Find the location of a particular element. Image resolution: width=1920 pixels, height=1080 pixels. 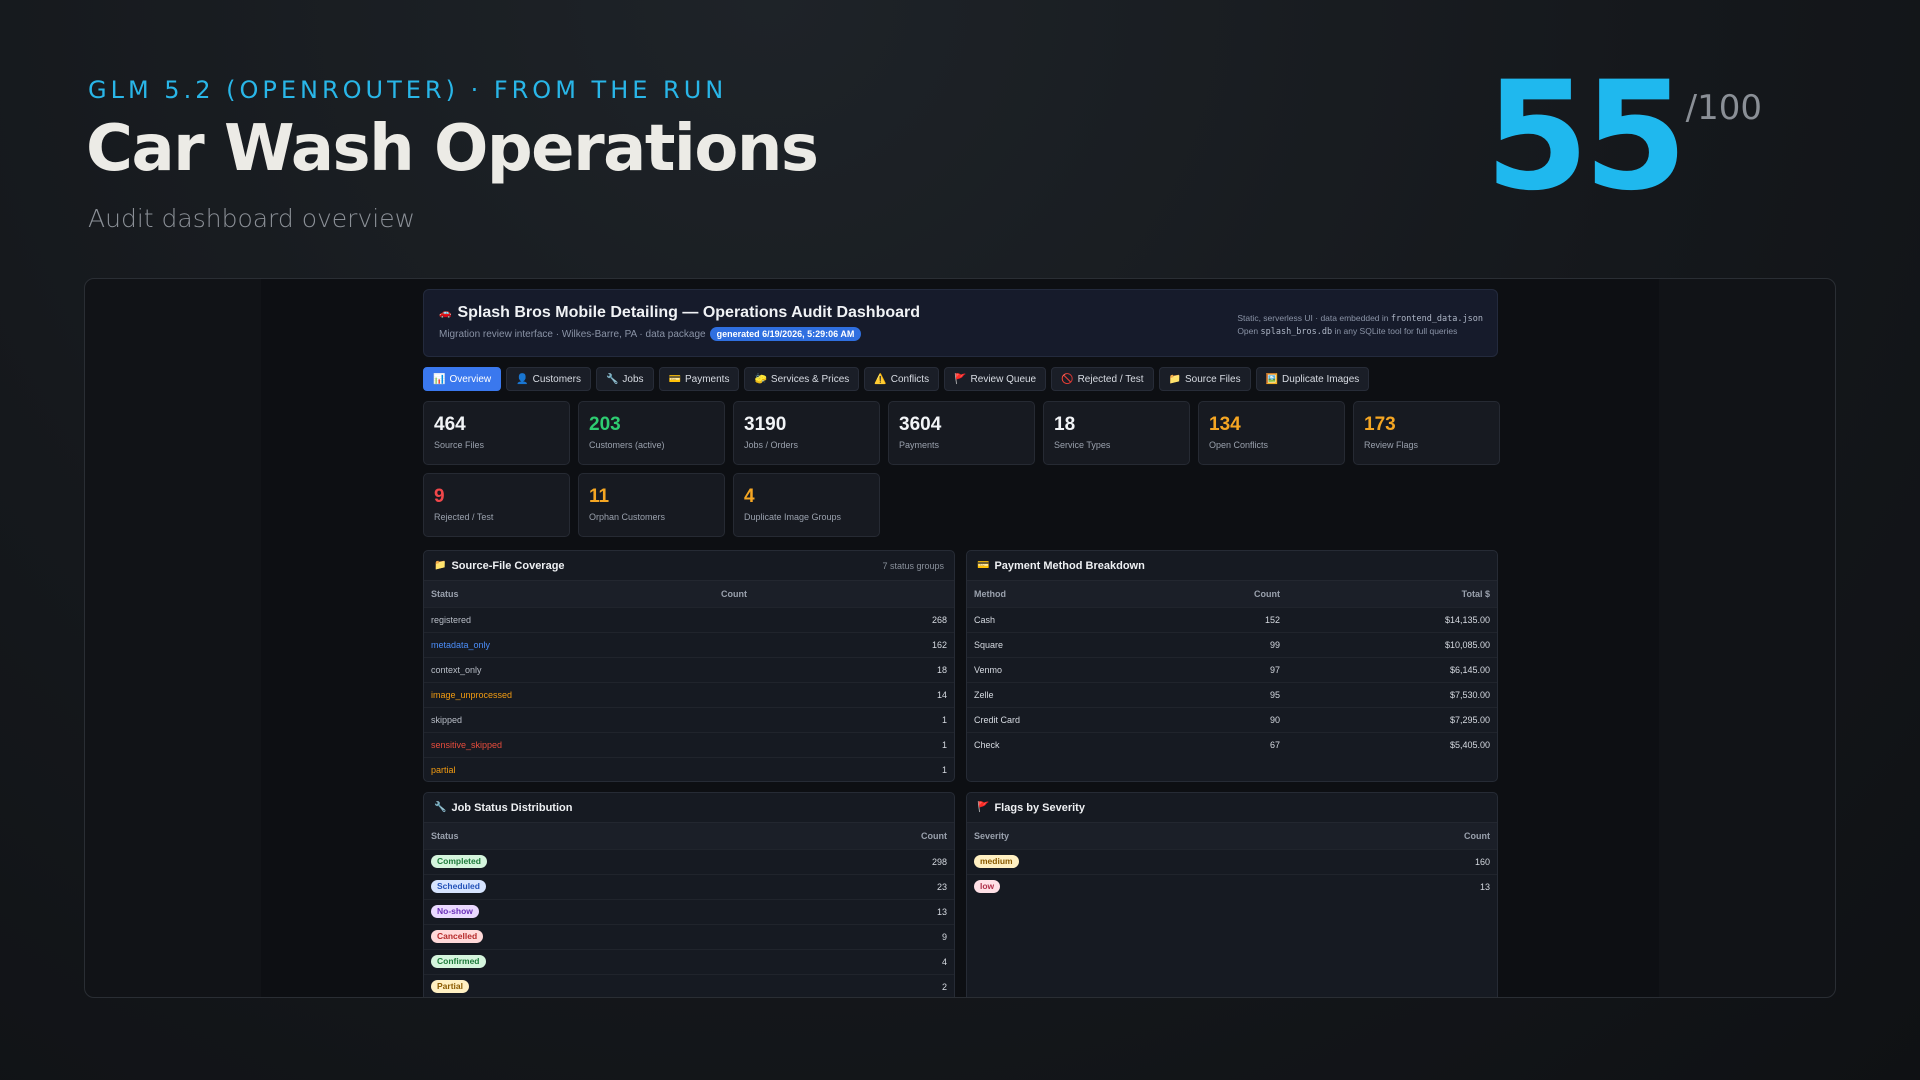

severity-badge: low is located at coordinates (987, 887).